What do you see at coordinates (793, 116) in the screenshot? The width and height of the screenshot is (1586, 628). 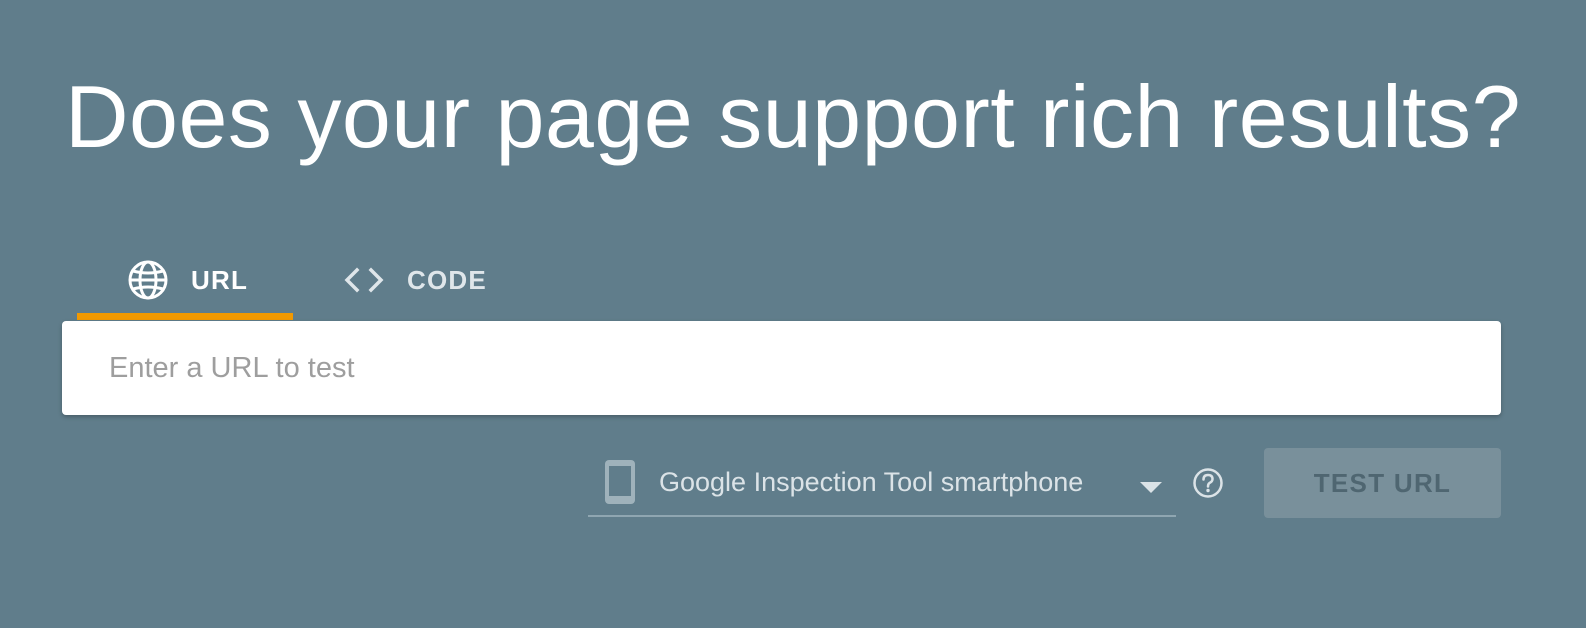 I see `page-title: Does your page support rich results?` at bounding box center [793, 116].